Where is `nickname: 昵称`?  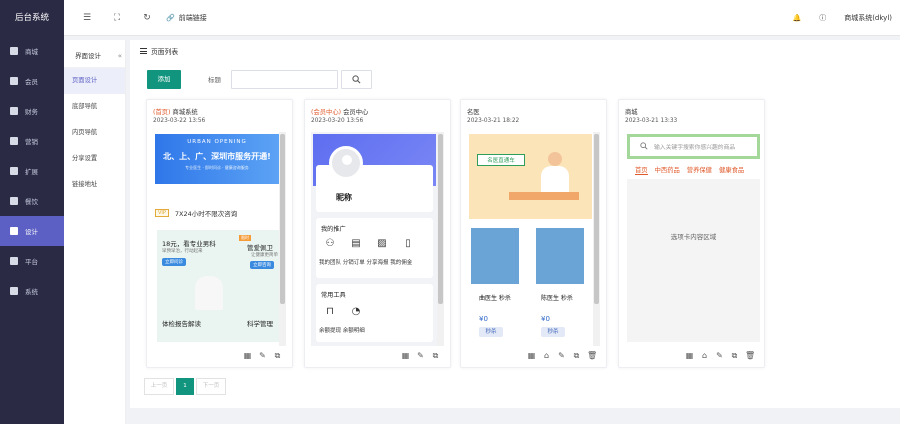 nickname: 昵称 is located at coordinates (344, 197).